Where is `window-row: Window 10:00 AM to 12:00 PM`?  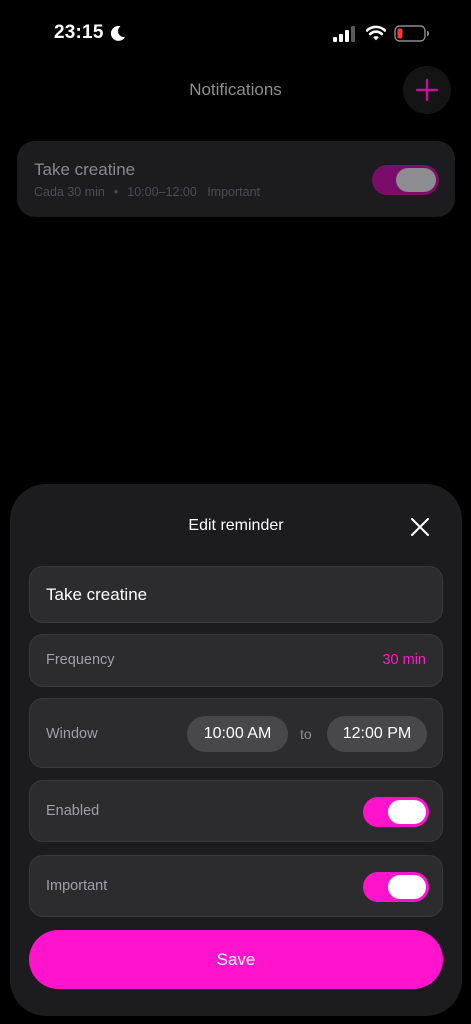
window-row: Window 10:00 AM to 12:00 PM is located at coordinates (236, 733).